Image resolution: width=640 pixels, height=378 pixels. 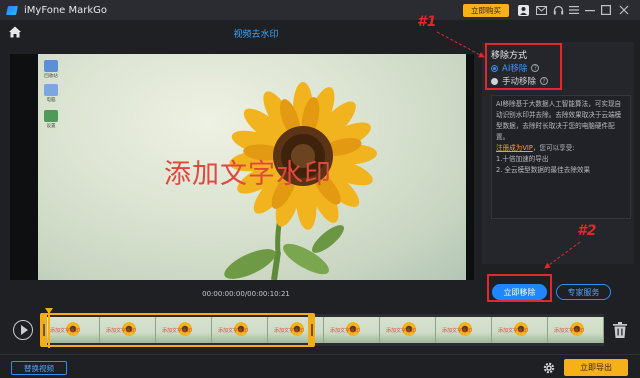 I want to click on radio-selected-icon, so click(x=494, y=68).